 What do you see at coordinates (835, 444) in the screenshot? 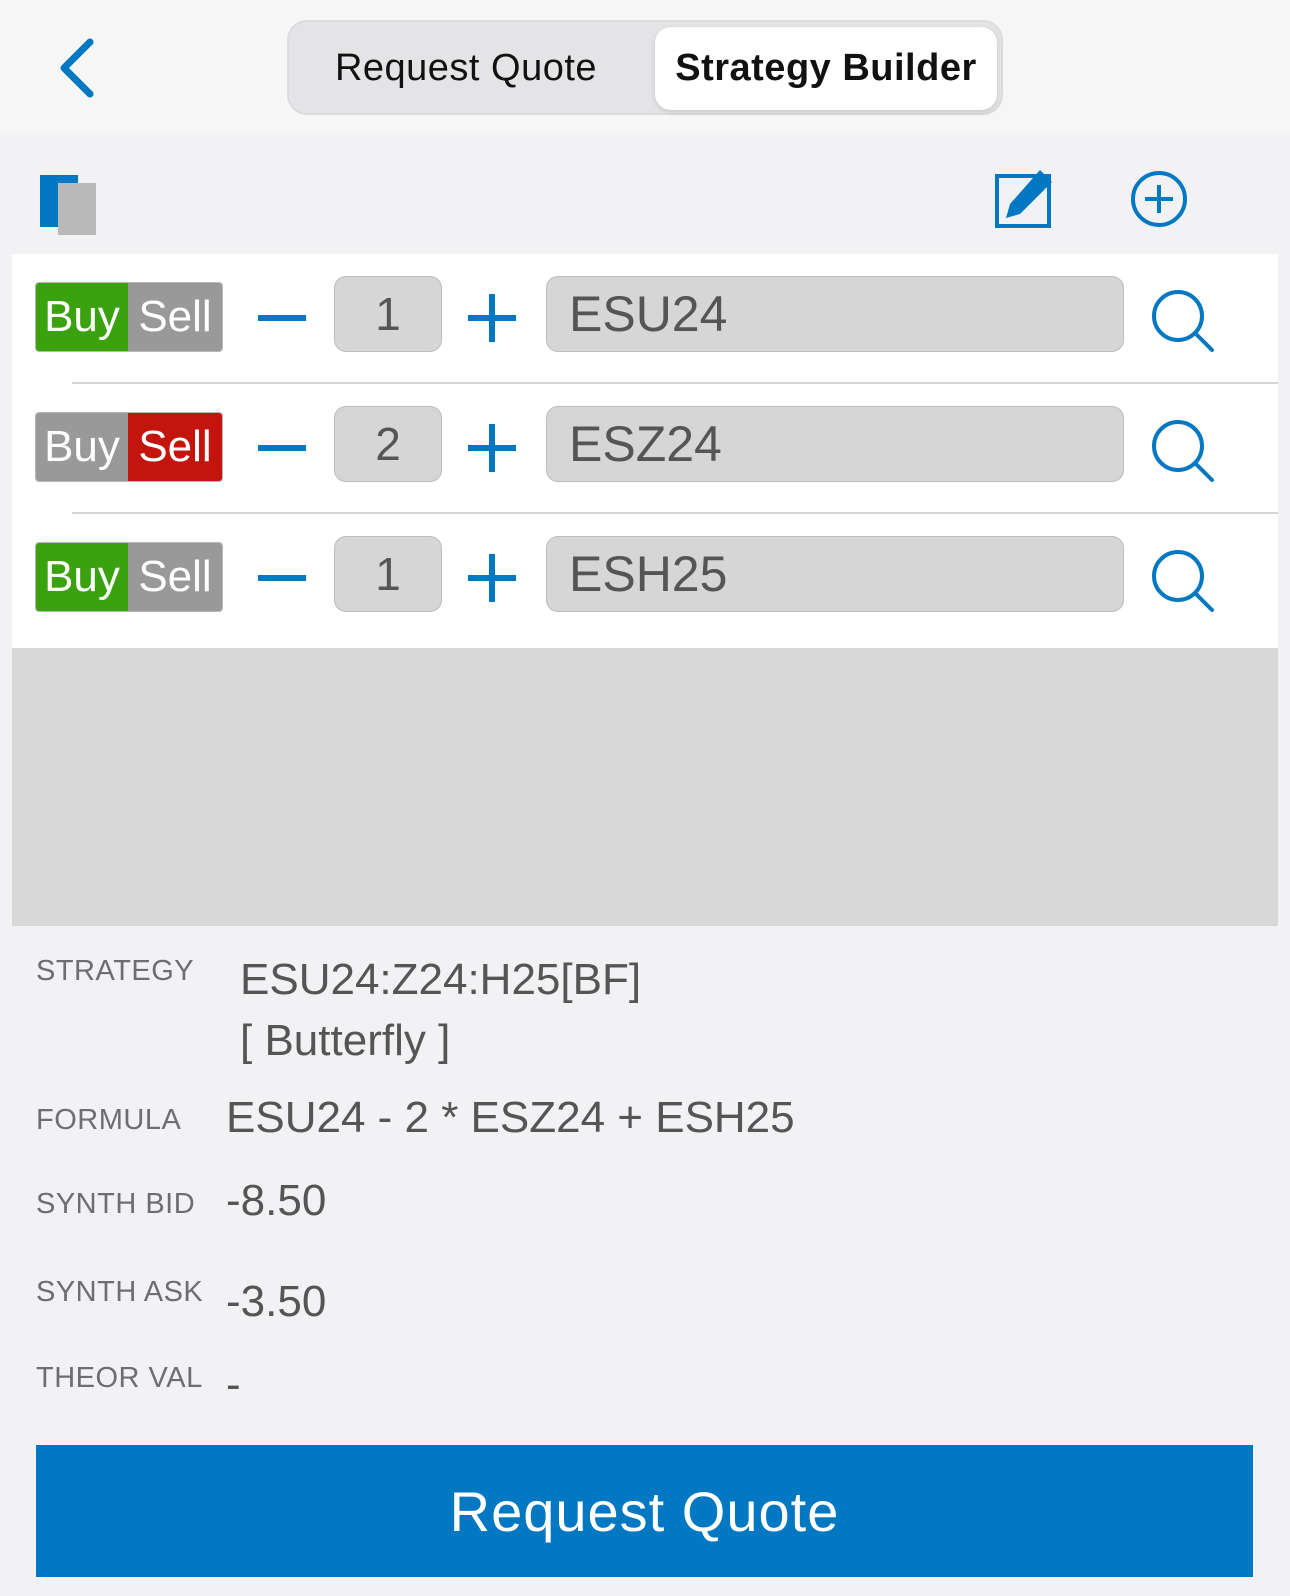
I see `symbol-field: ESZ24` at bounding box center [835, 444].